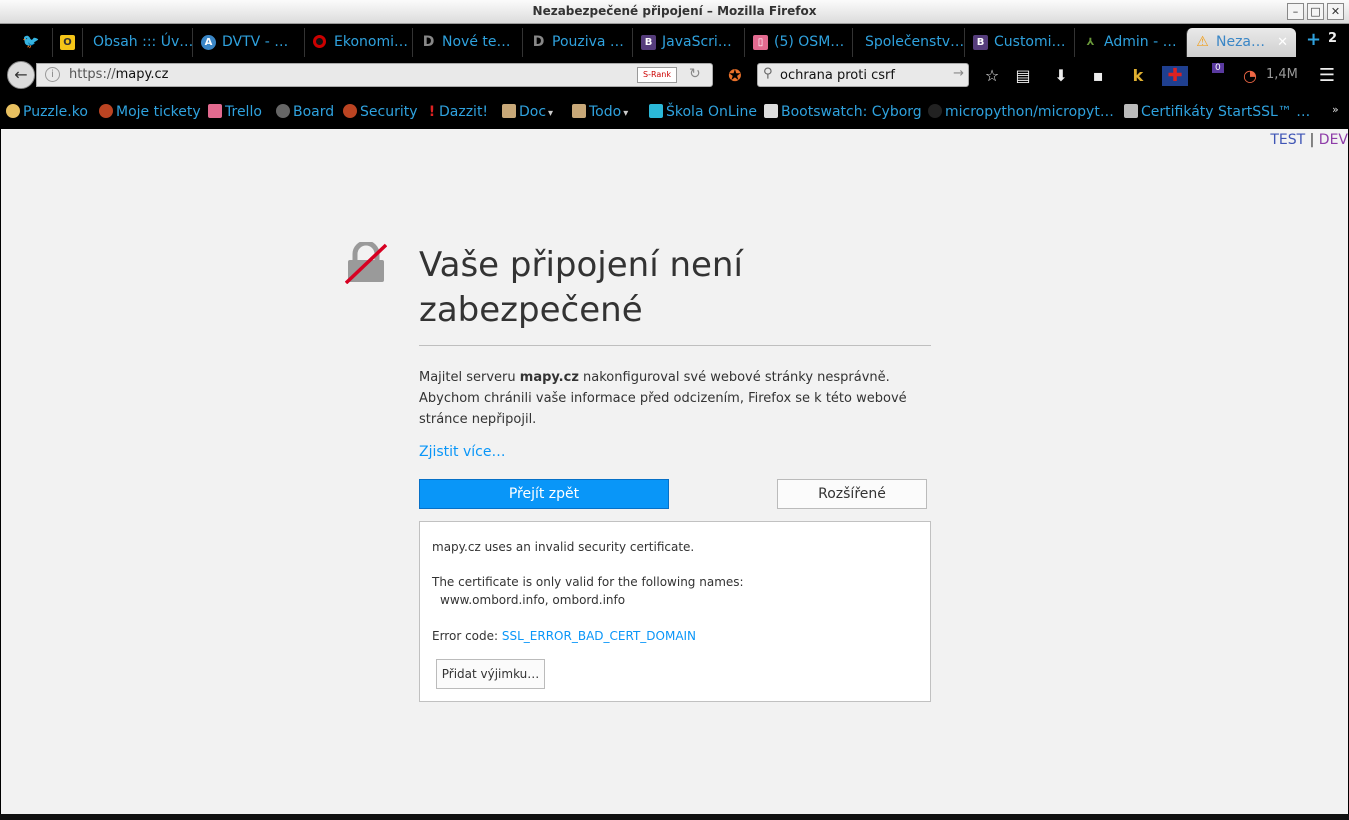 This screenshot has width=1349, height=820. I want to click on minimize-button: –, so click(1295, 11).